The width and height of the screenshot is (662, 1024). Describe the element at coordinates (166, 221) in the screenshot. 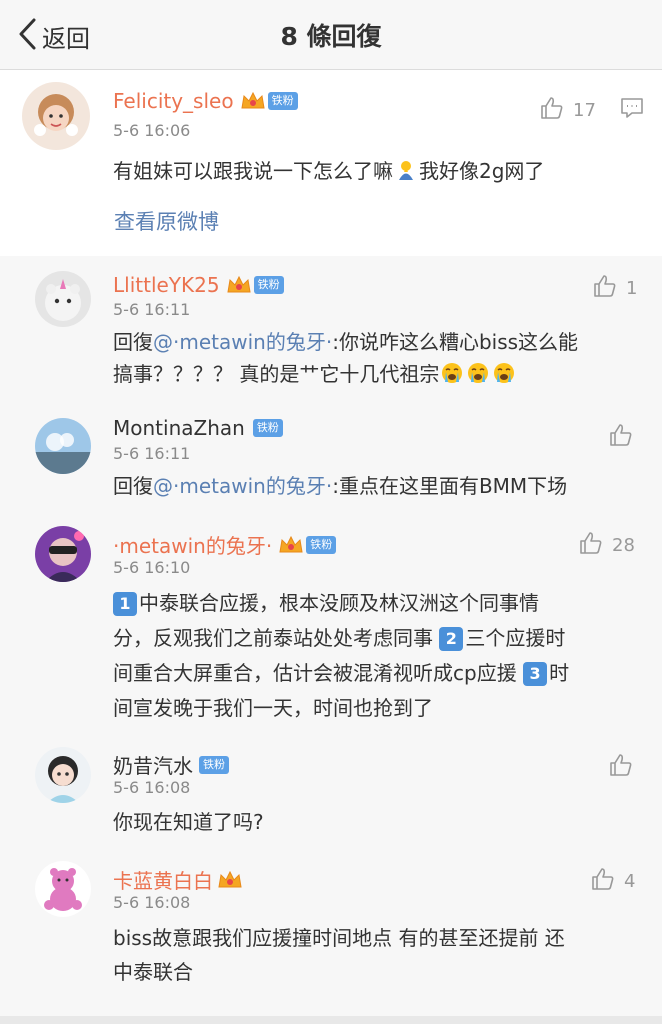

I see `view-original-weibo-link: 查看原微博` at that location.